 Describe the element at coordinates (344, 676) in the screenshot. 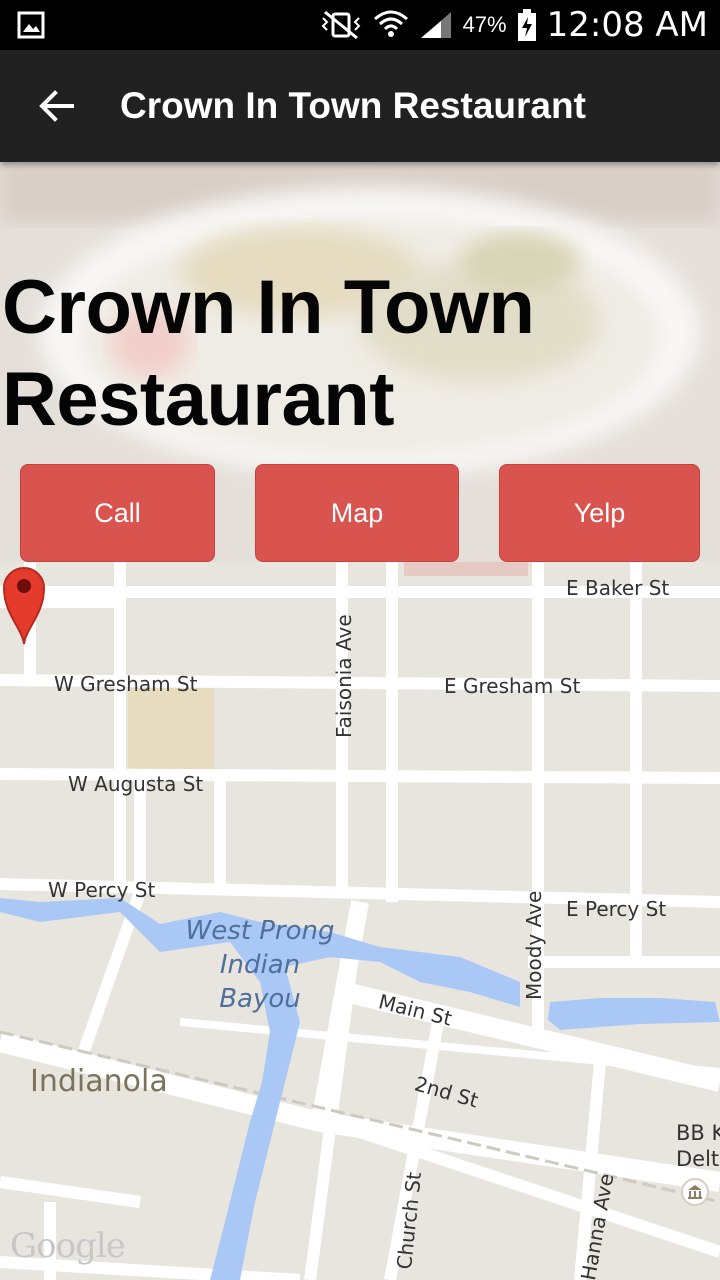

I see `street-label-faisonia: Faisonia Ave` at that location.